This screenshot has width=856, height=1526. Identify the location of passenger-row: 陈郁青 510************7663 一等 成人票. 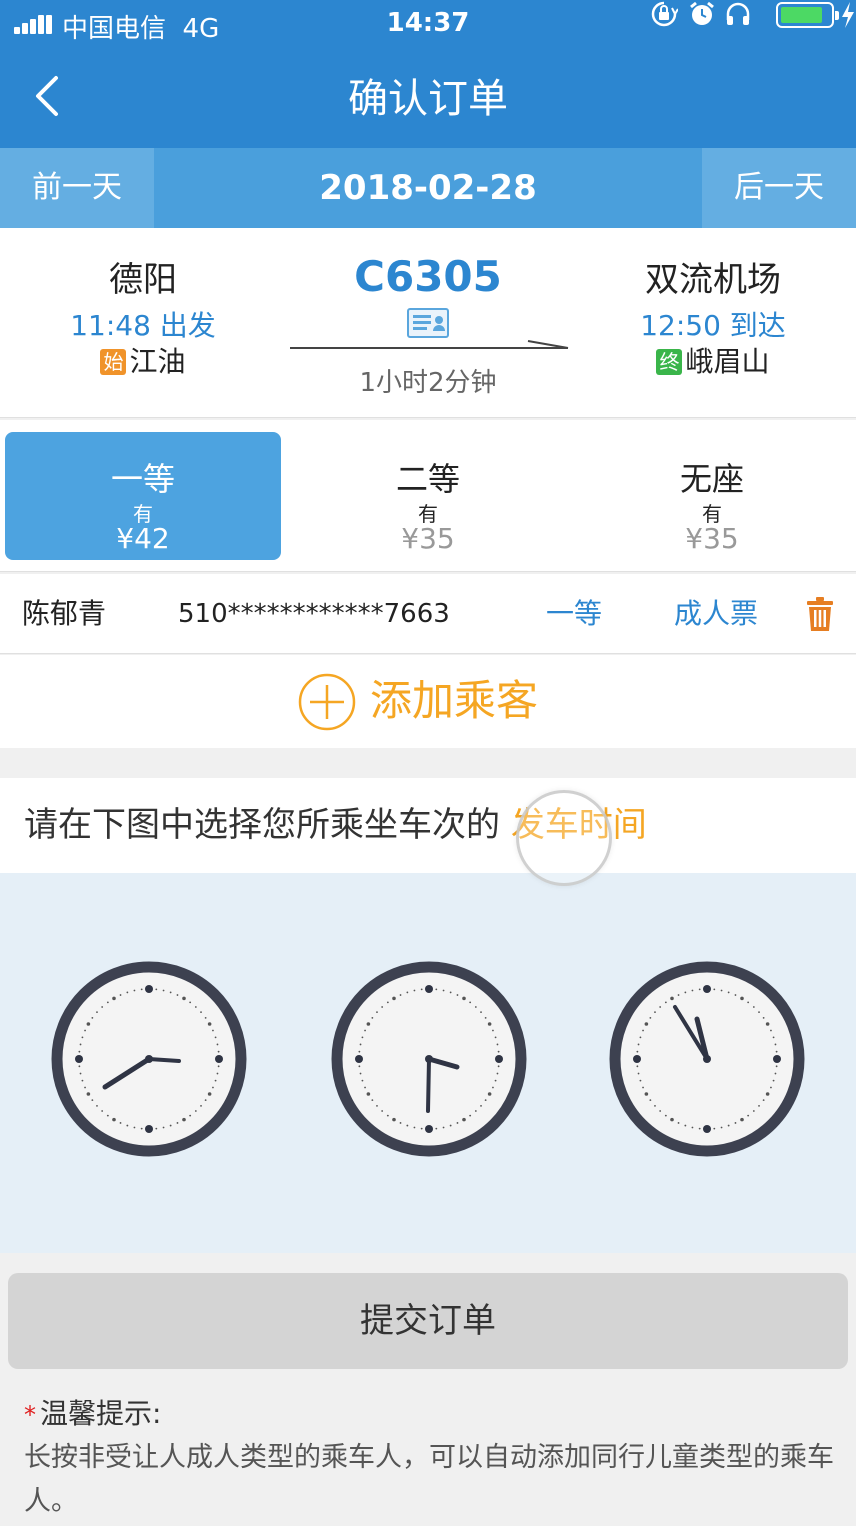
(428, 614).